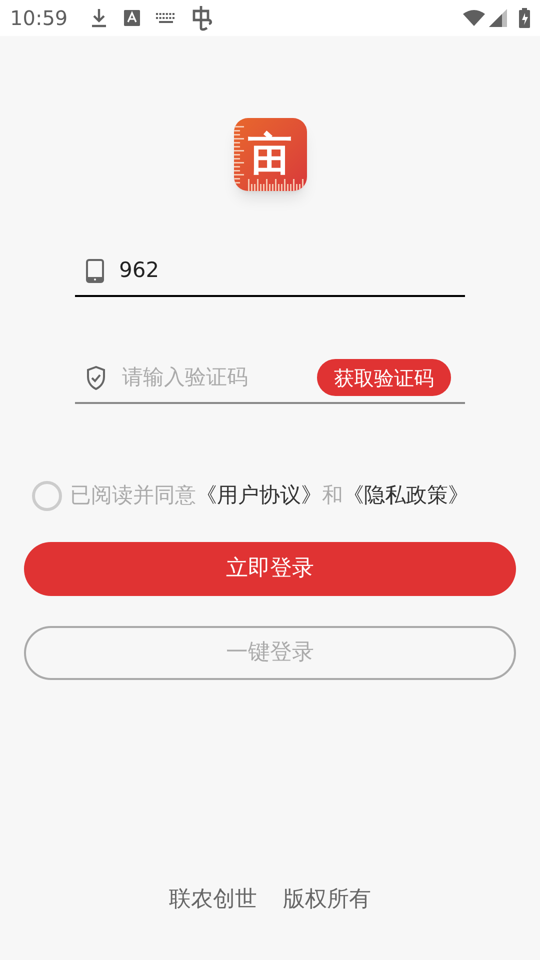  I want to click on footer-text: 联农创世, so click(213, 900).